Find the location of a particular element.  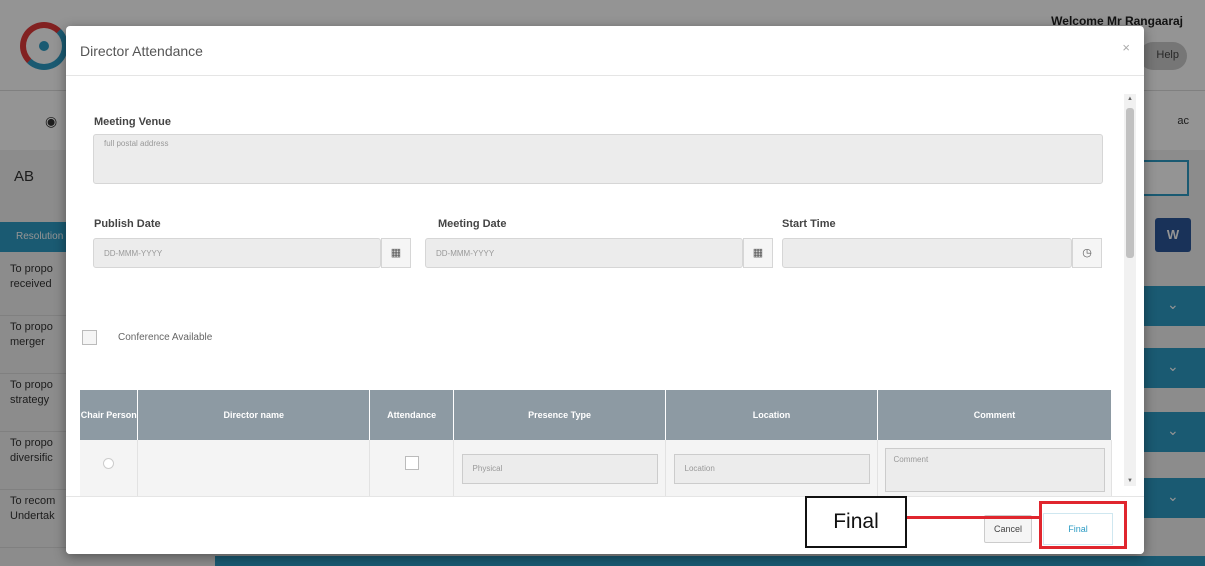

column-header: Director name is located at coordinates (254, 415).